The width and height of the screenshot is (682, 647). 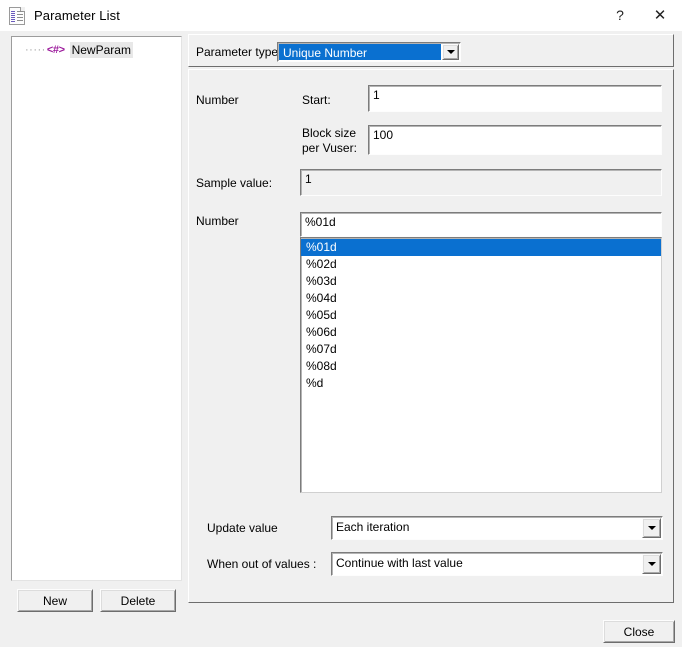 What do you see at coordinates (373, 527) in the screenshot?
I see `update-value-text: Each iteration` at bounding box center [373, 527].